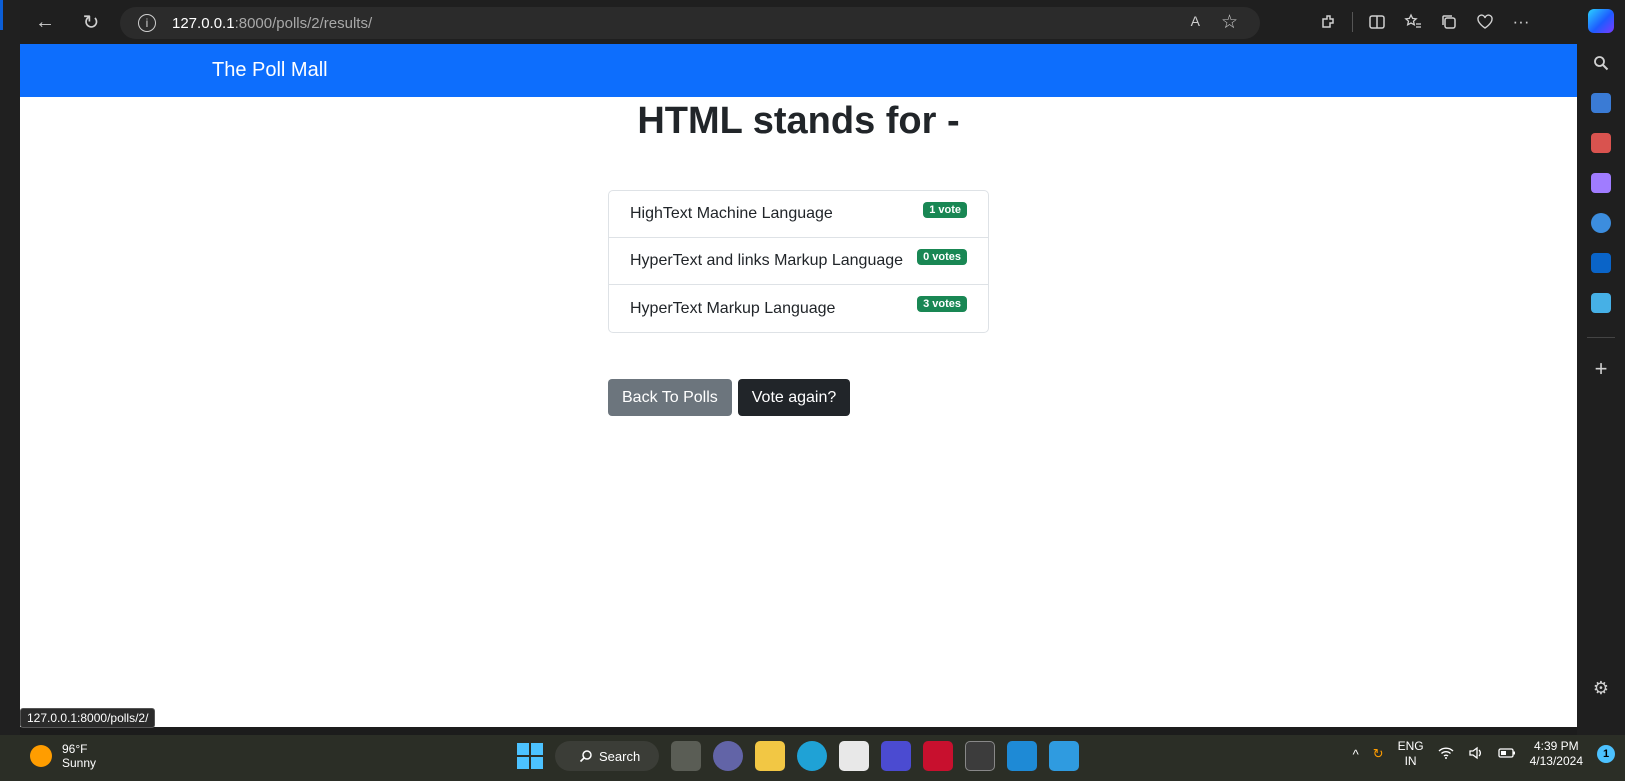 This screenshot has width=1625, height=781. I want to click on edge-browser-icon, so click(812, 756).